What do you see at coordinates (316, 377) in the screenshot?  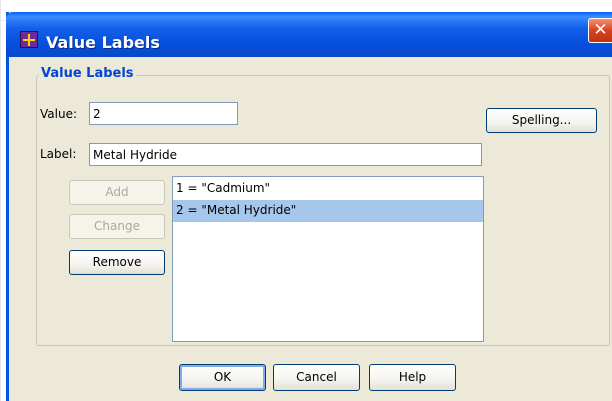 I see `cancel-button: Cancel` at bounding box center [316, 377].